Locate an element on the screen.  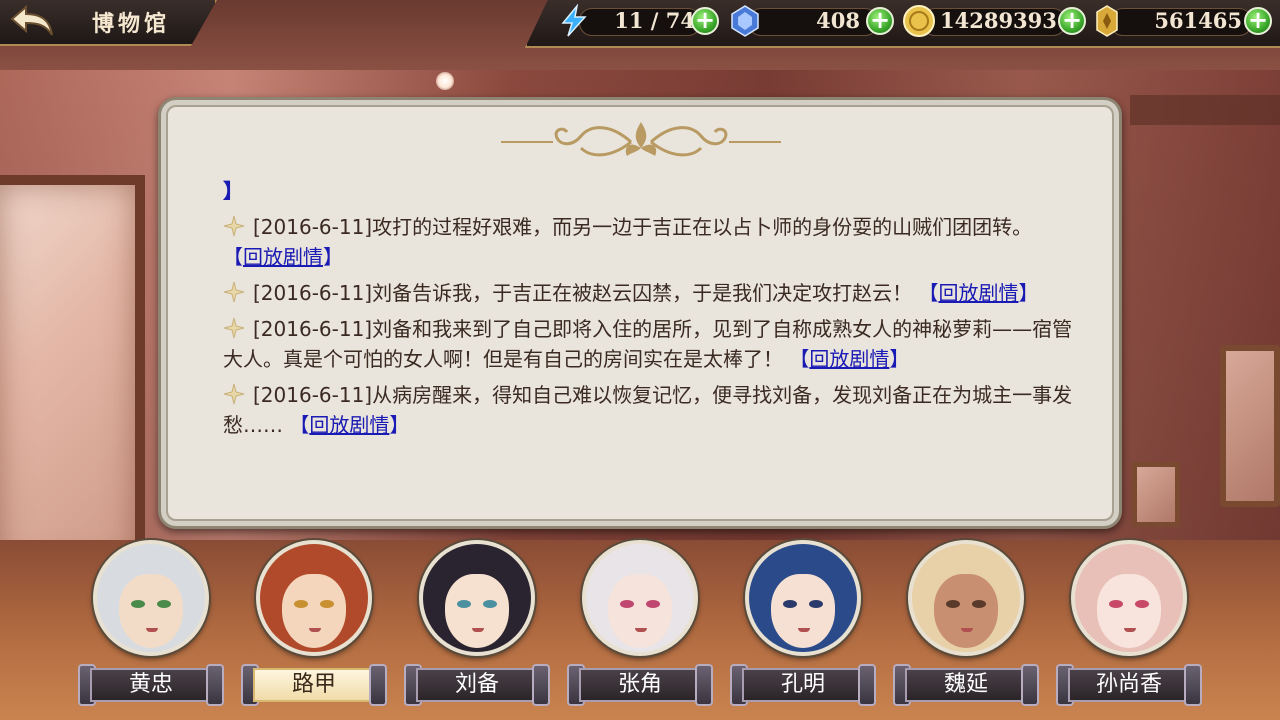
back-button is located at coordinates (32, 22).